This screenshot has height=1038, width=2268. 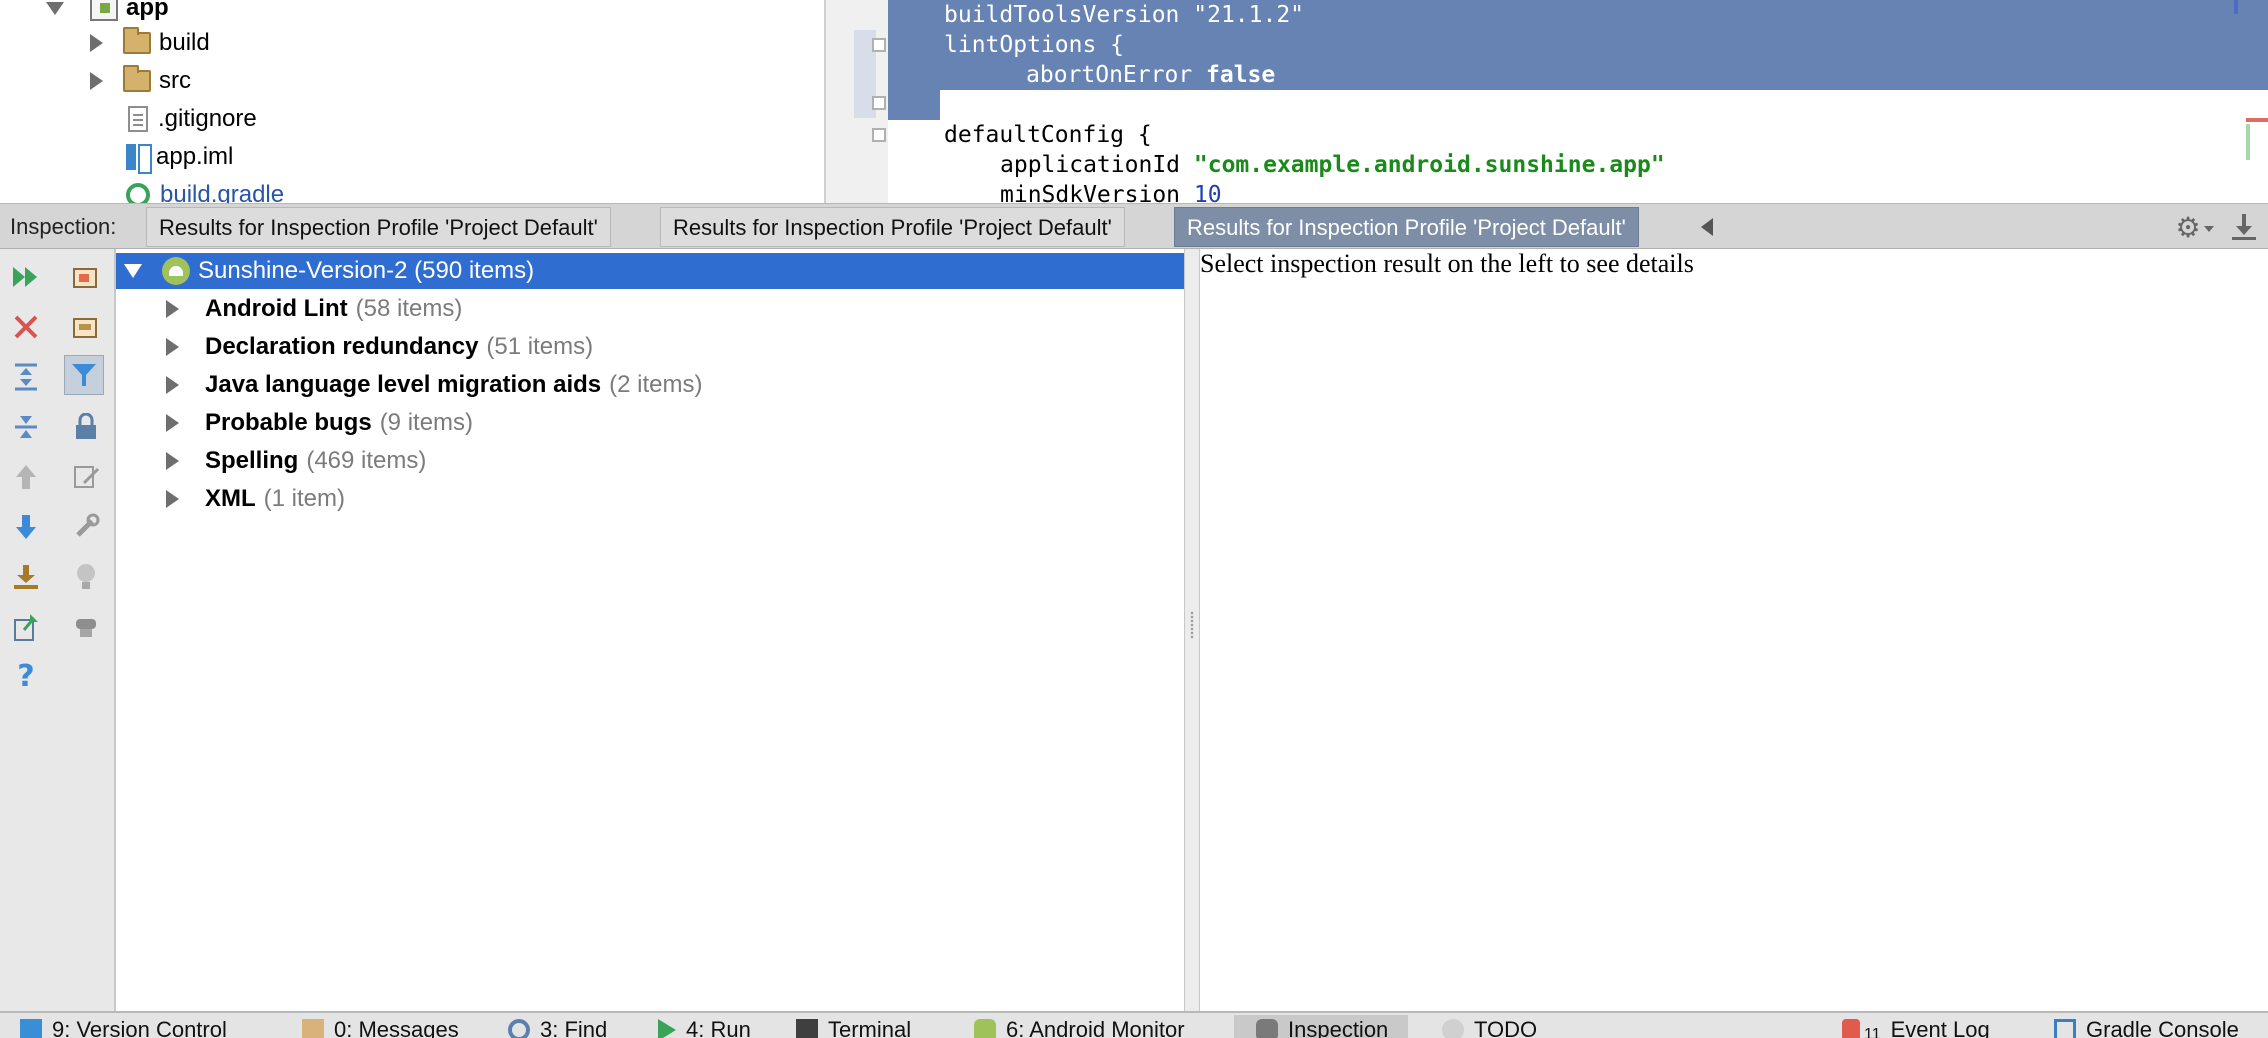 I want to click on scroll-marker, so click(x=2236, y=7).